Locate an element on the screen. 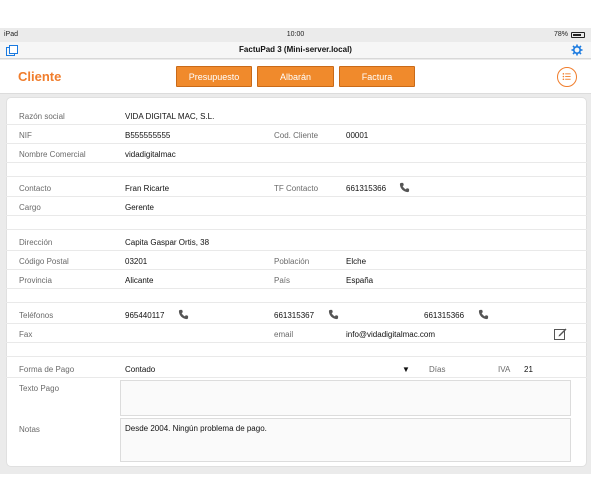 The height and width of the screenshot is (503, 591). albaran-button: Albarán is located at coordinates (295, 76).